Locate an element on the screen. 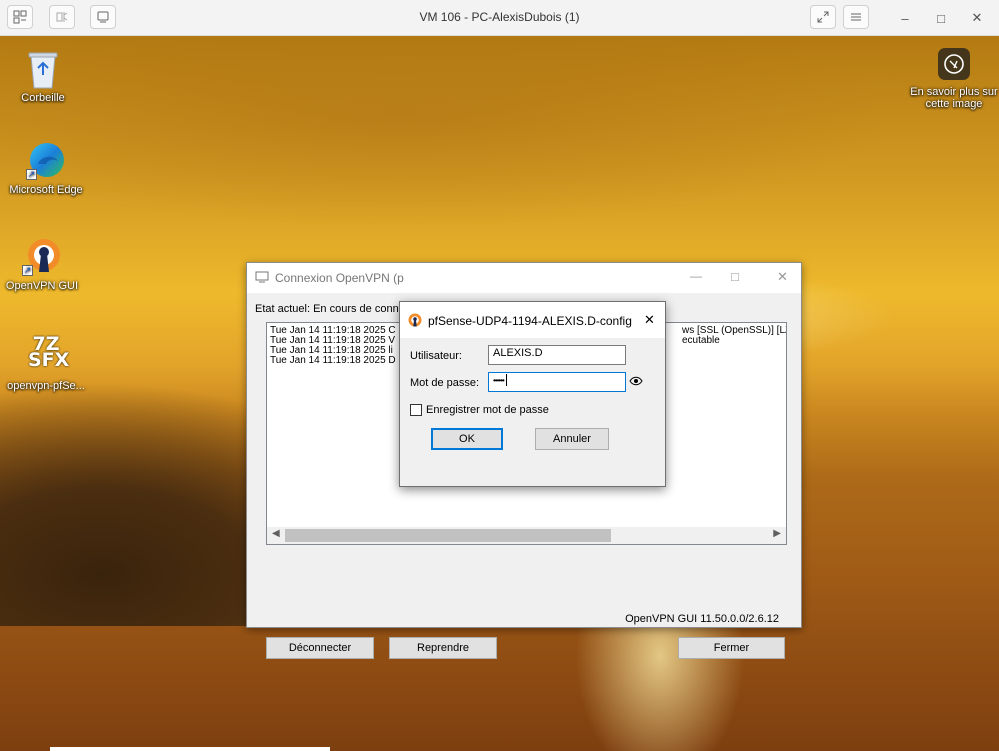 This screenshot has height=751, width=999. learn-more-about-image: En savoir plus sur cette image is located at coordinates (954, 79).